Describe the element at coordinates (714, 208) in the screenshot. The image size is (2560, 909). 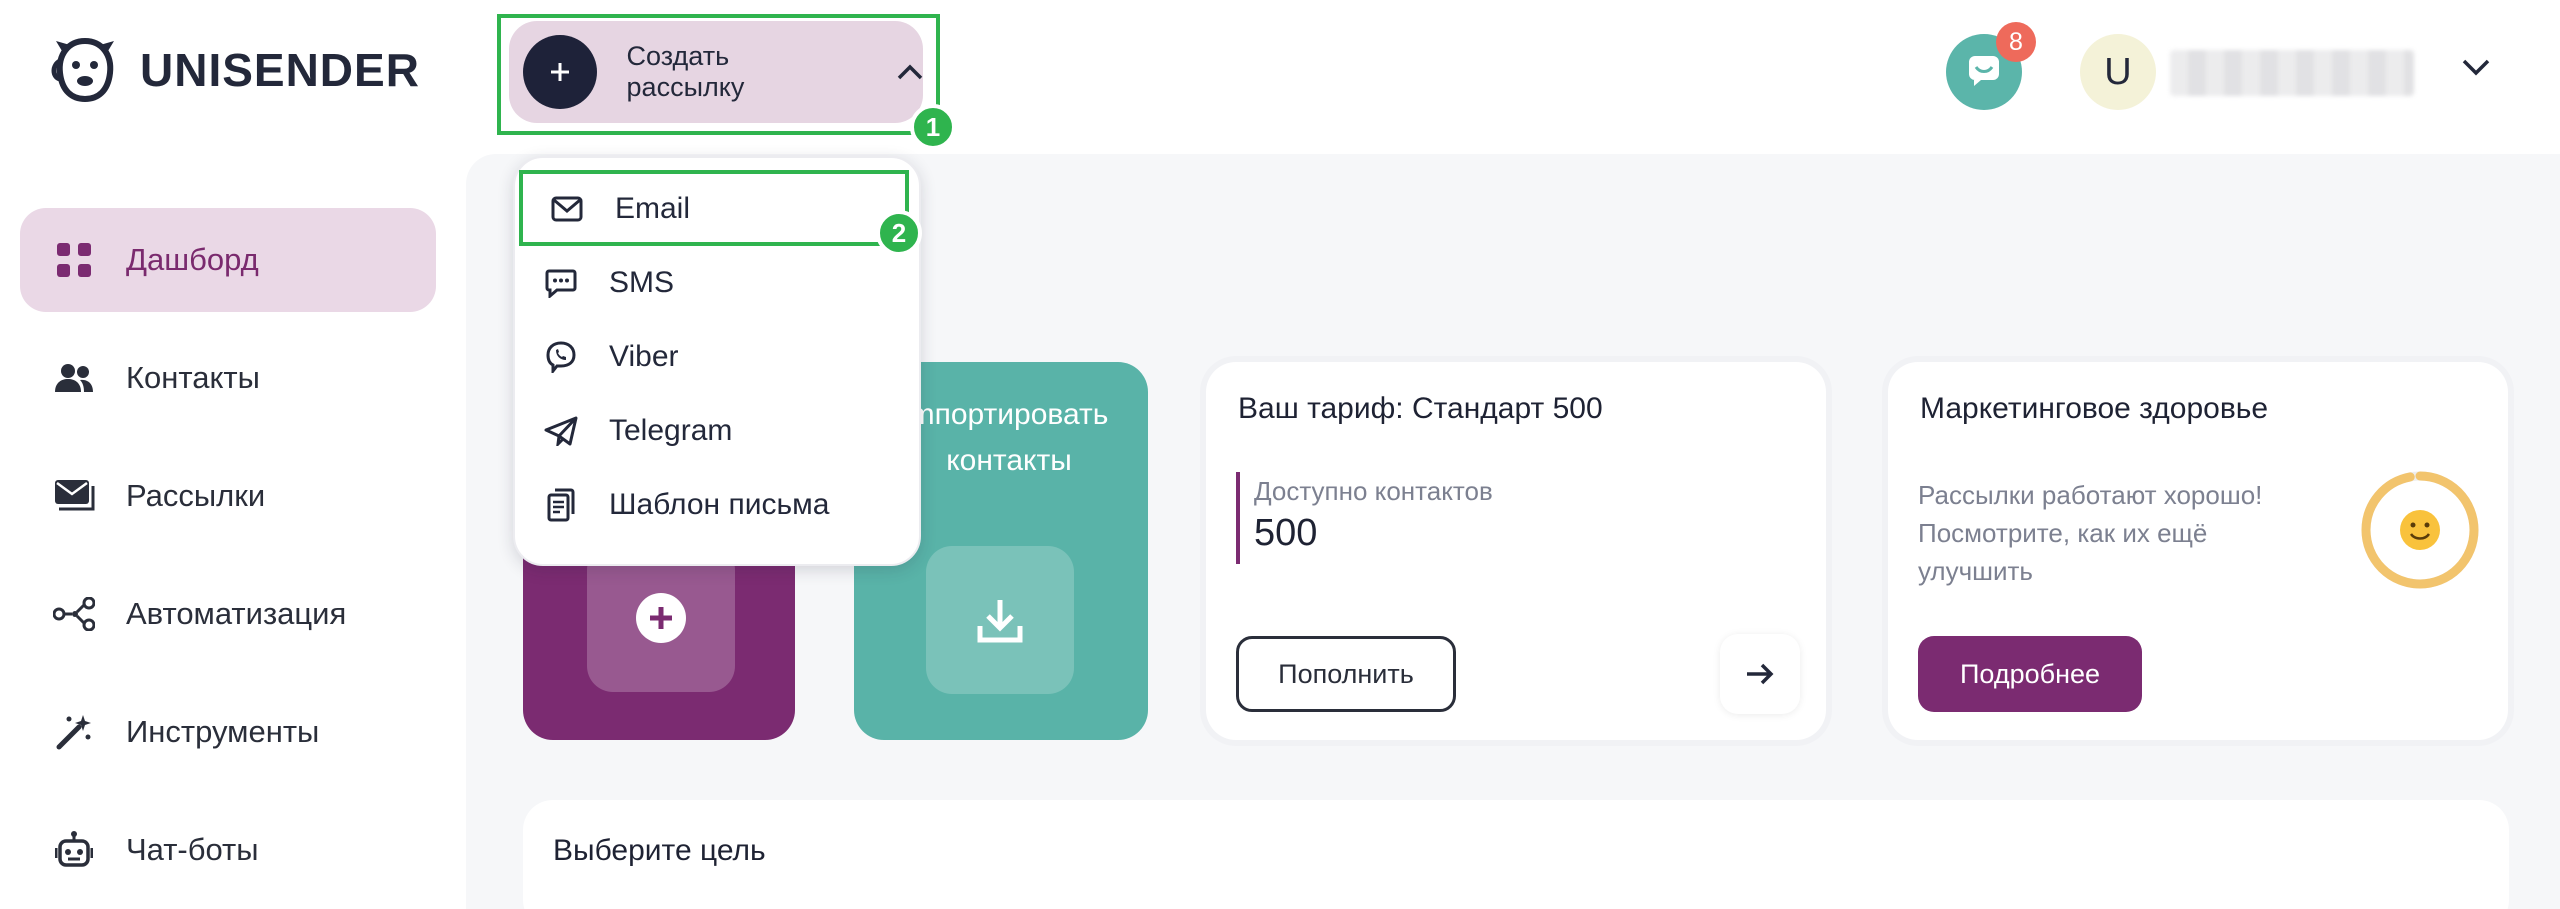
I see `highlight-email-item` at that location.